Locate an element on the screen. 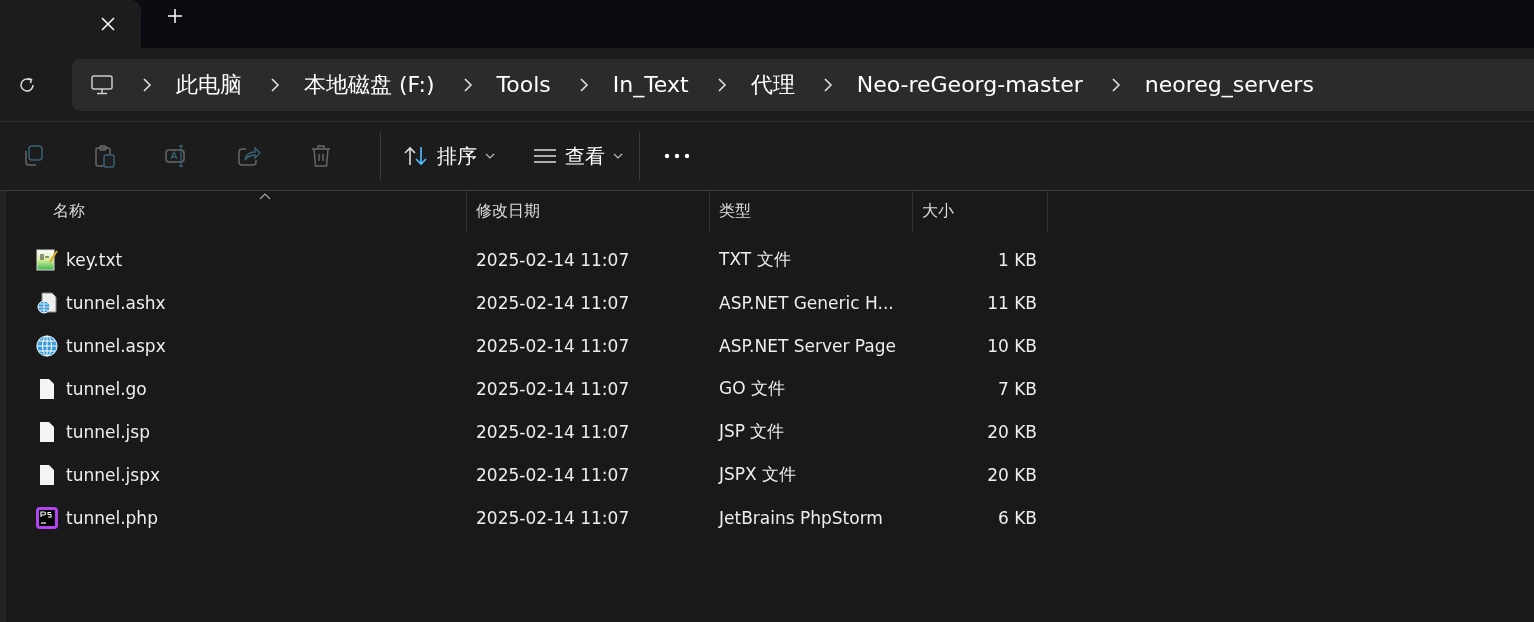  more-icon is located at coordinates (677, 156).